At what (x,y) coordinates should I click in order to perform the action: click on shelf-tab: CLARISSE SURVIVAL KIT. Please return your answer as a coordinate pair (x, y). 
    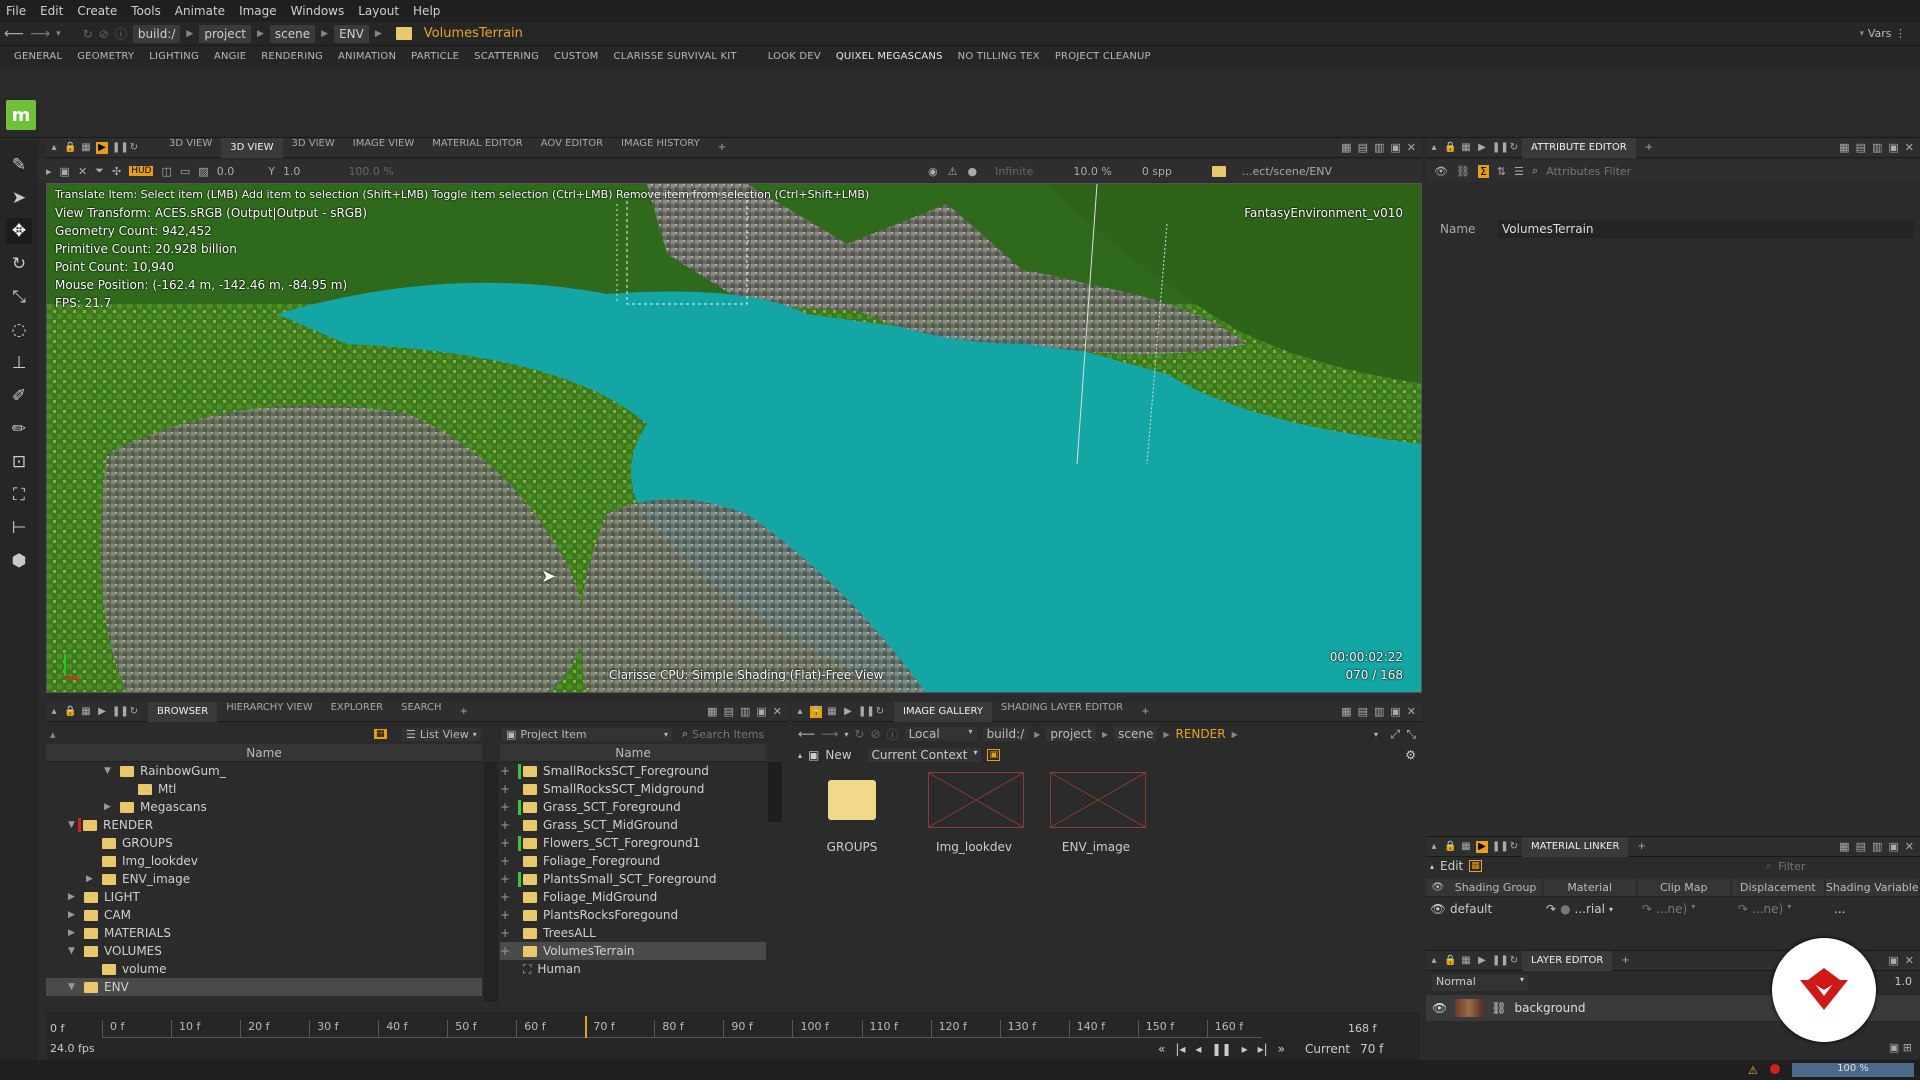
    Looking at the image, I should click on (675, 56).